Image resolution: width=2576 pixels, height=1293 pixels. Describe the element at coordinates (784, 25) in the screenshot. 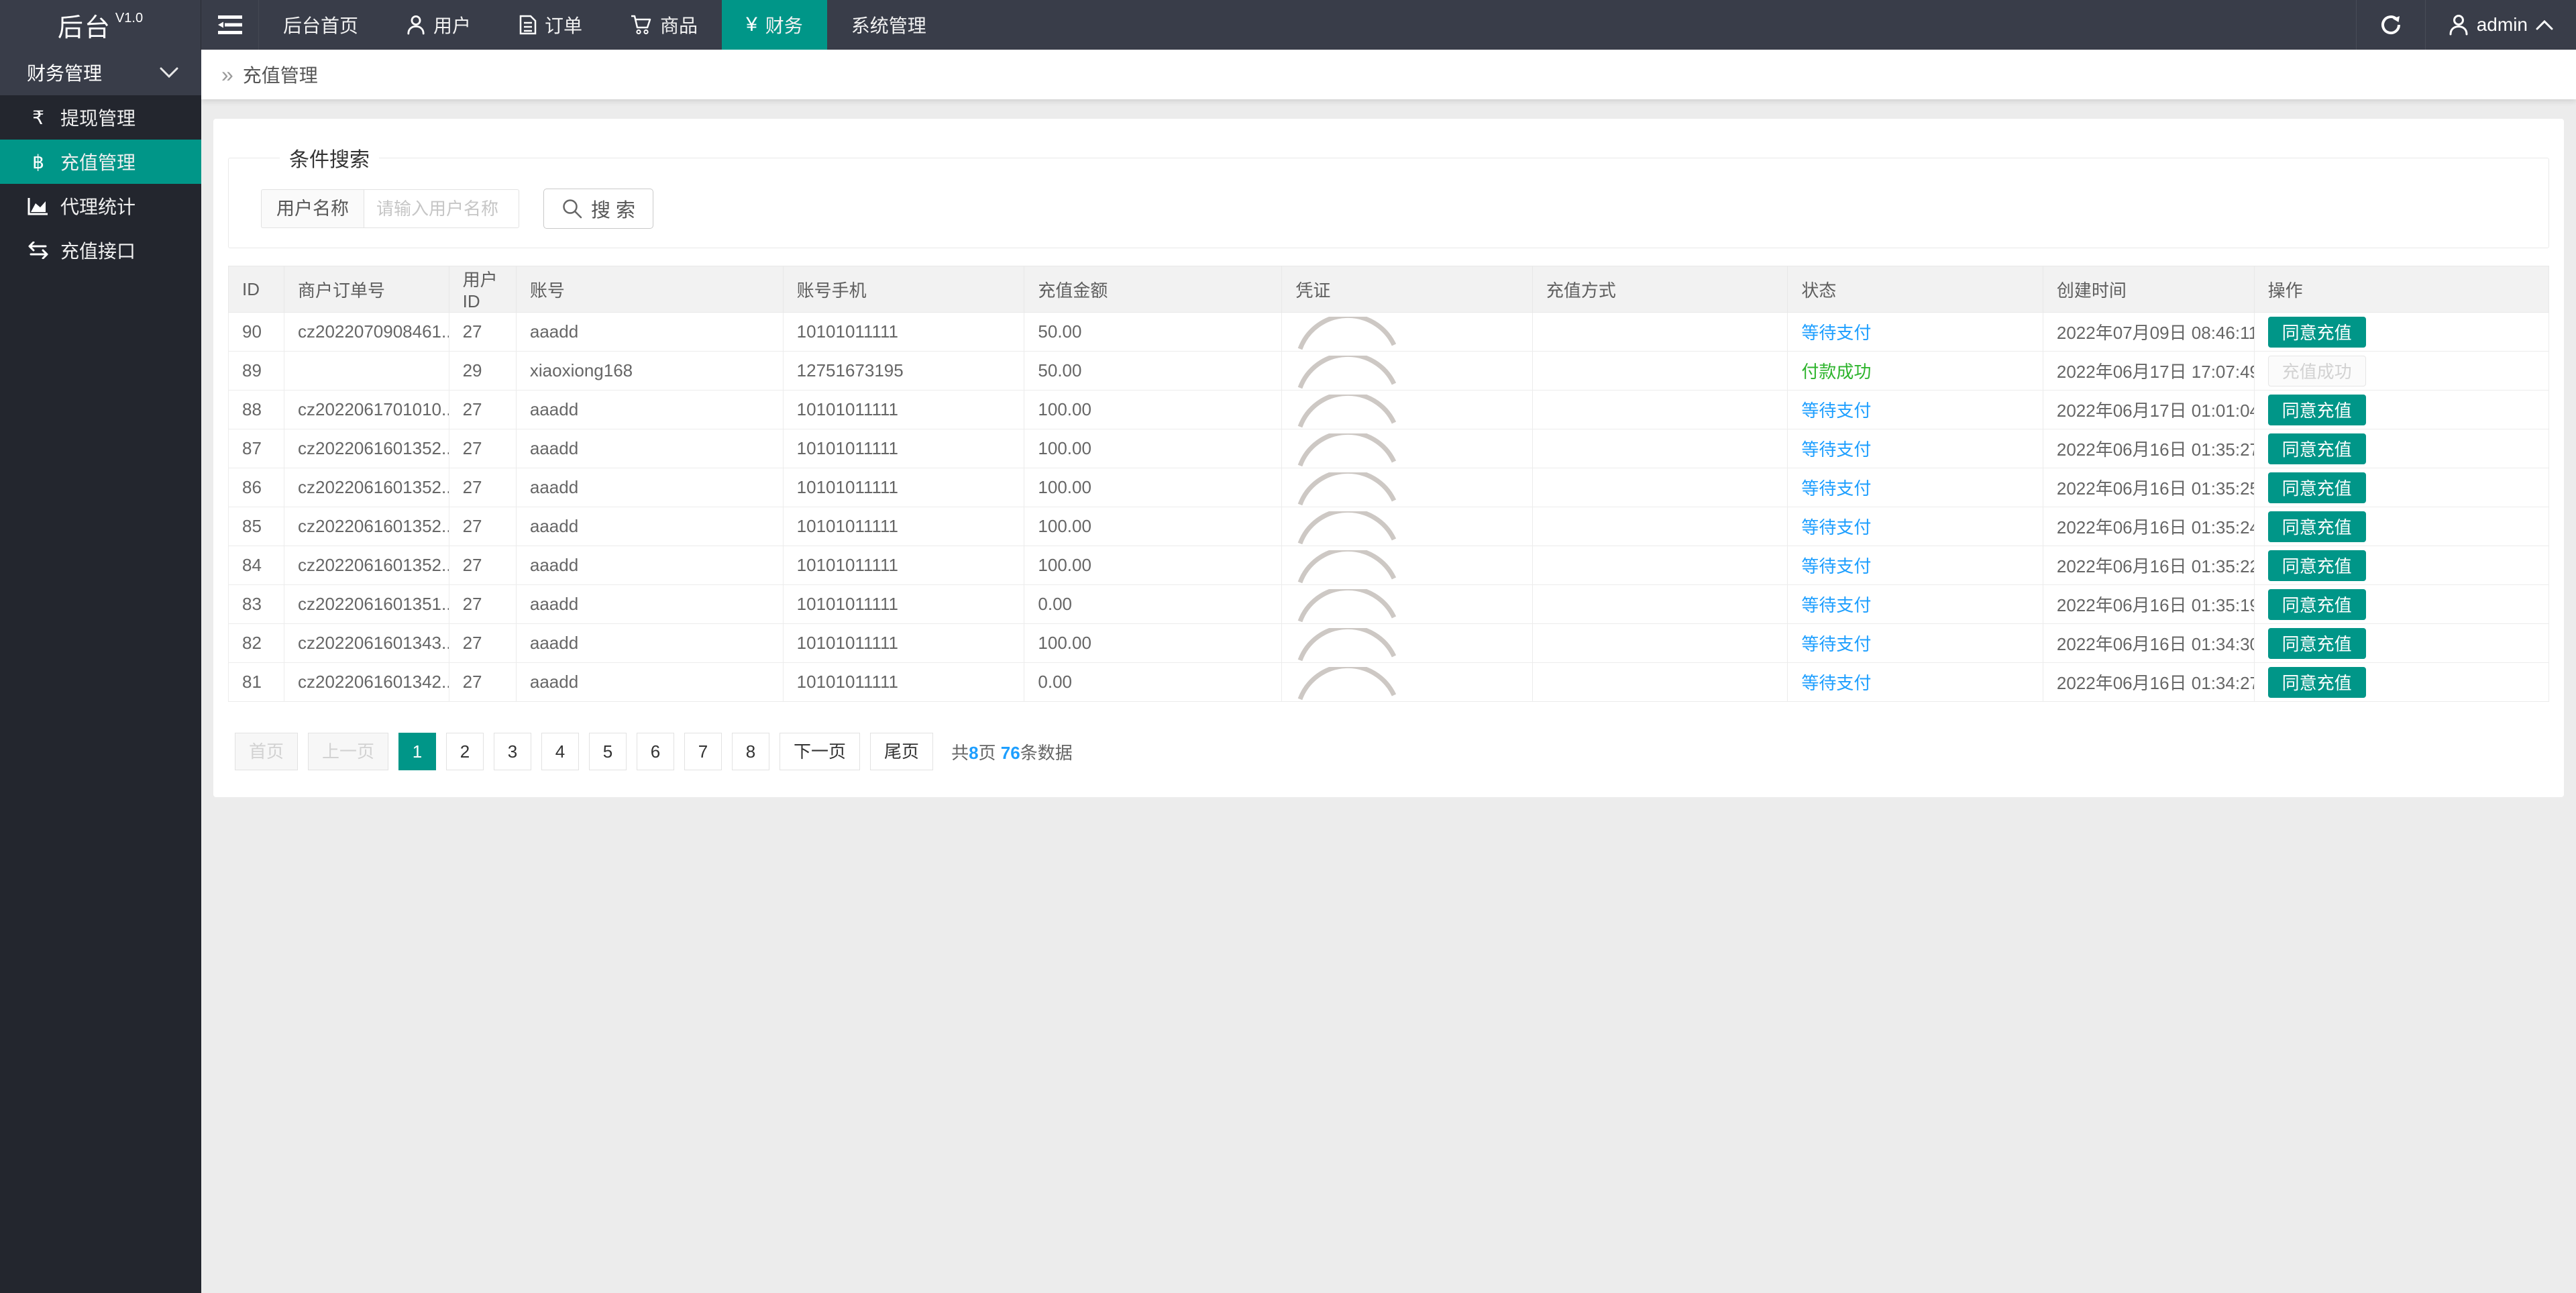

I see `topnav-item-label: 财务` at that location.